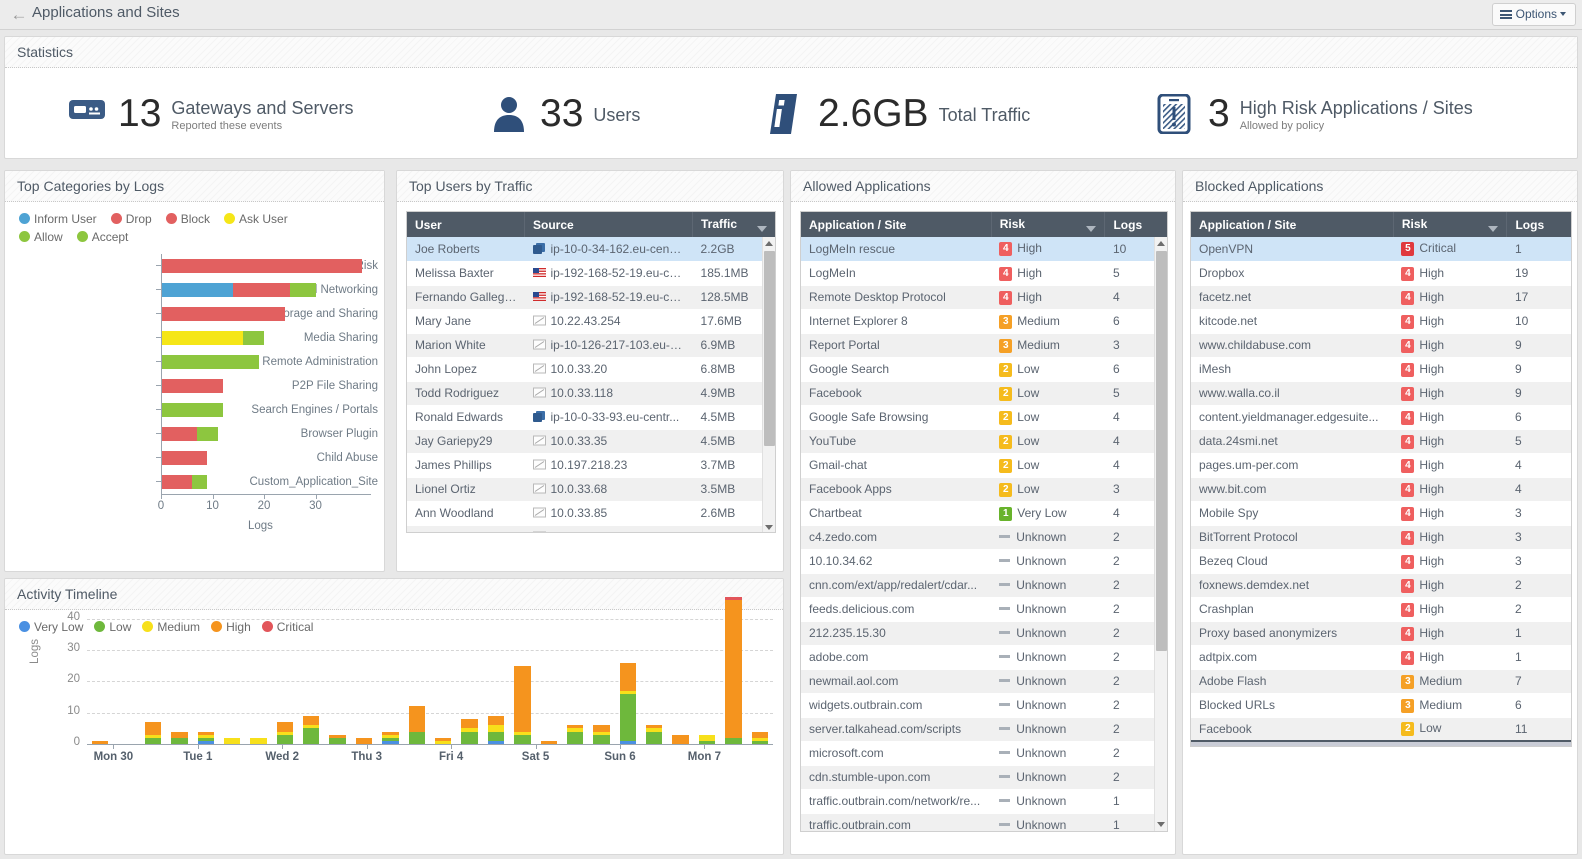  What do you see at coordinates (733, 224) in the screenshot?
I see `column-header-traffic: Traffic` at bounding box center [733, 224].